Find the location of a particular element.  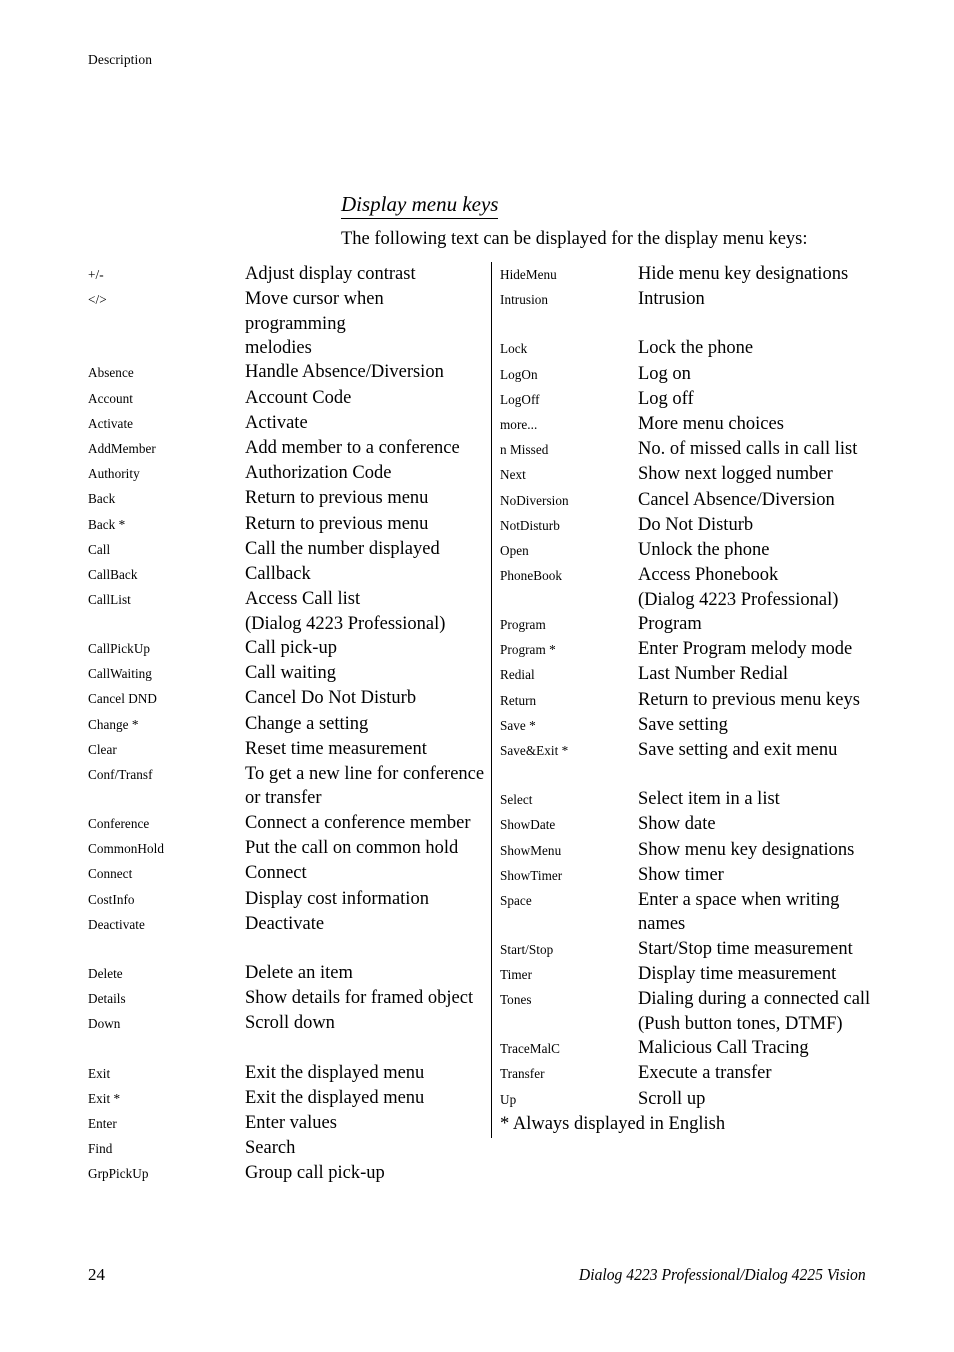

key-label: Cancel DND is located at coordinates (122, 699).